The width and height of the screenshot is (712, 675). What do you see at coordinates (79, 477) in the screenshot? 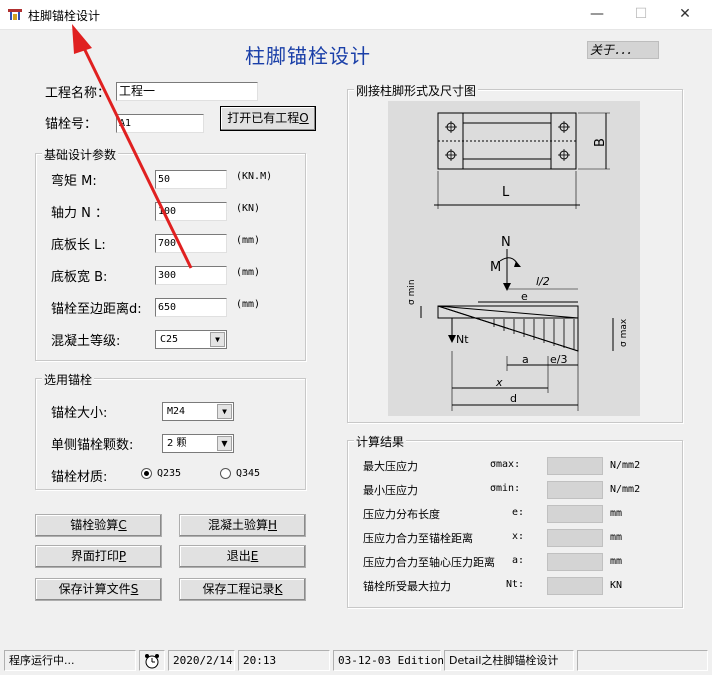
I see `bolt-material-label: 锚栓材质:` at bounding box center [79, 477].